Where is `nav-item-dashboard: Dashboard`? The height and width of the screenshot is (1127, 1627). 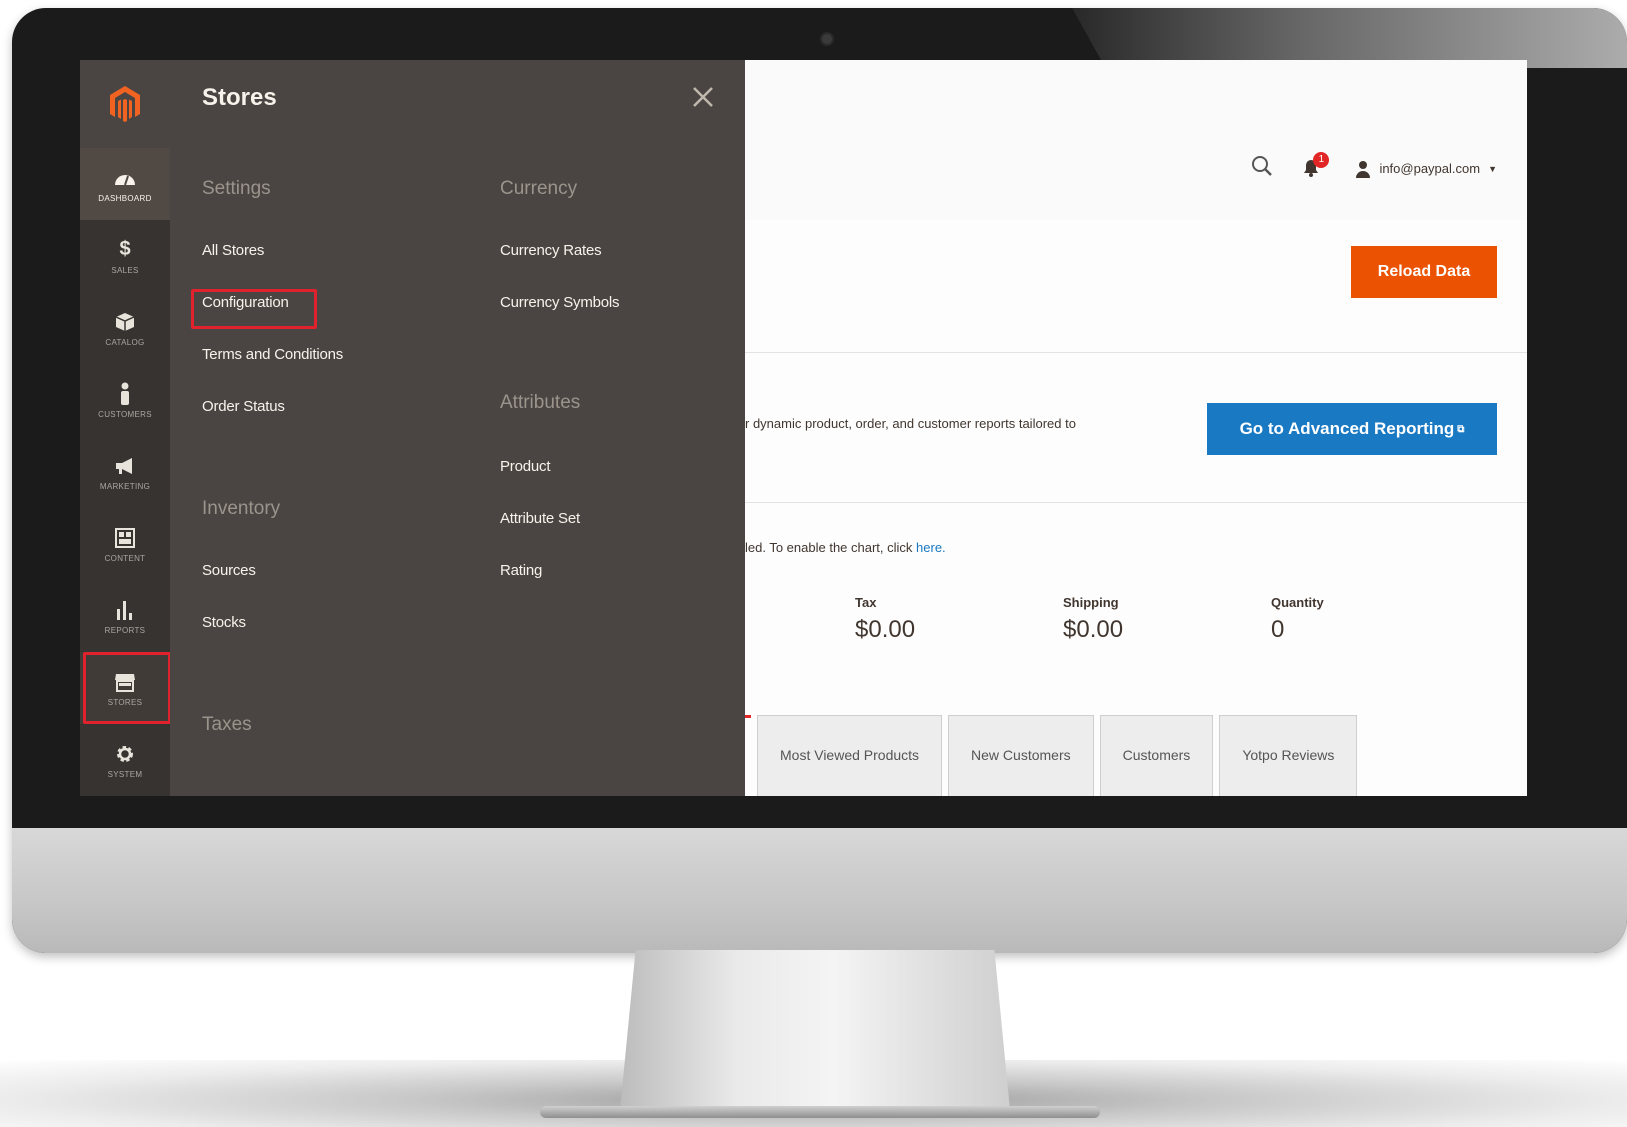 nav-item-dashboard: Dashboard is located at coordinates (125, 184).